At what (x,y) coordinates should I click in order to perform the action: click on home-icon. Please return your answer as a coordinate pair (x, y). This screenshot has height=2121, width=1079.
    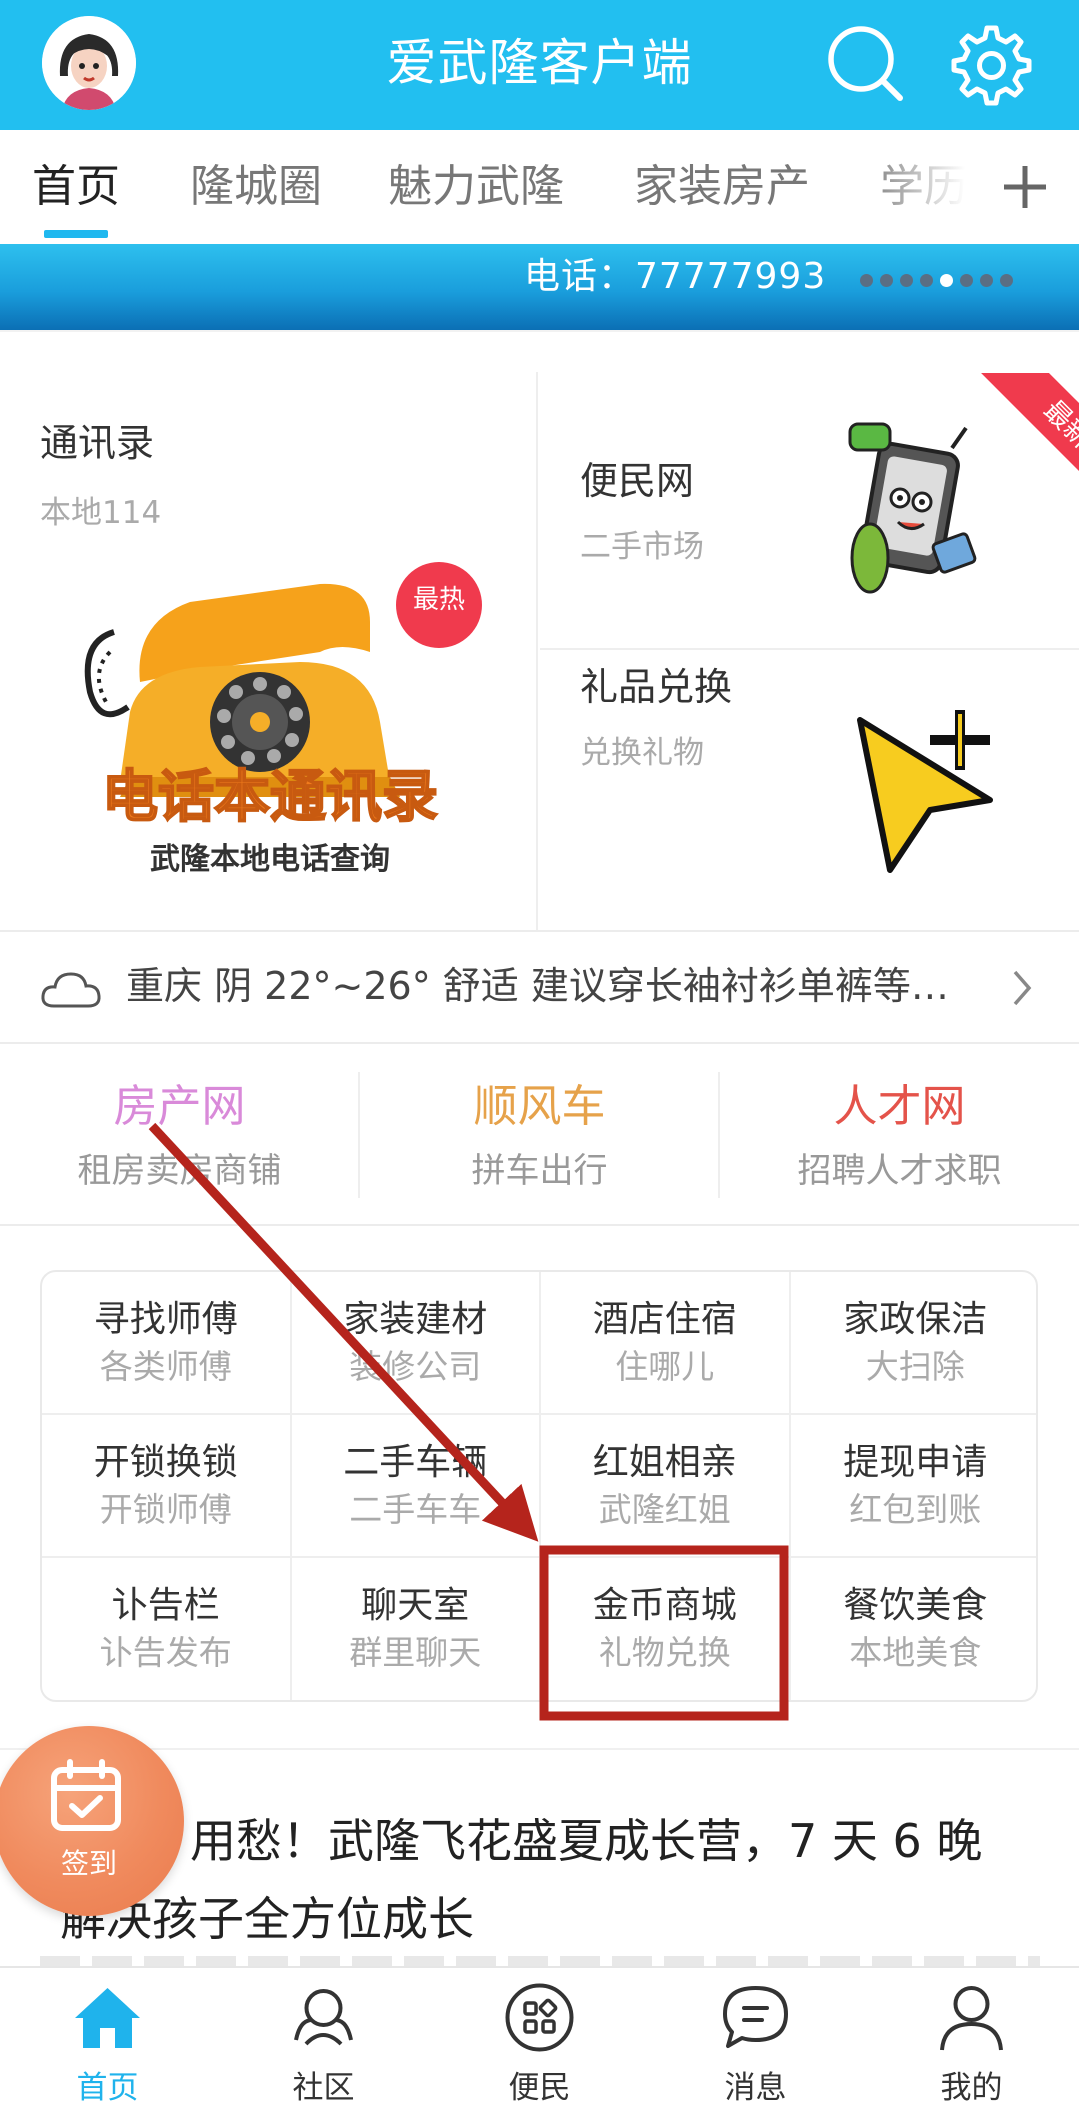
    Looking at the image, I should click on (107, 2018).